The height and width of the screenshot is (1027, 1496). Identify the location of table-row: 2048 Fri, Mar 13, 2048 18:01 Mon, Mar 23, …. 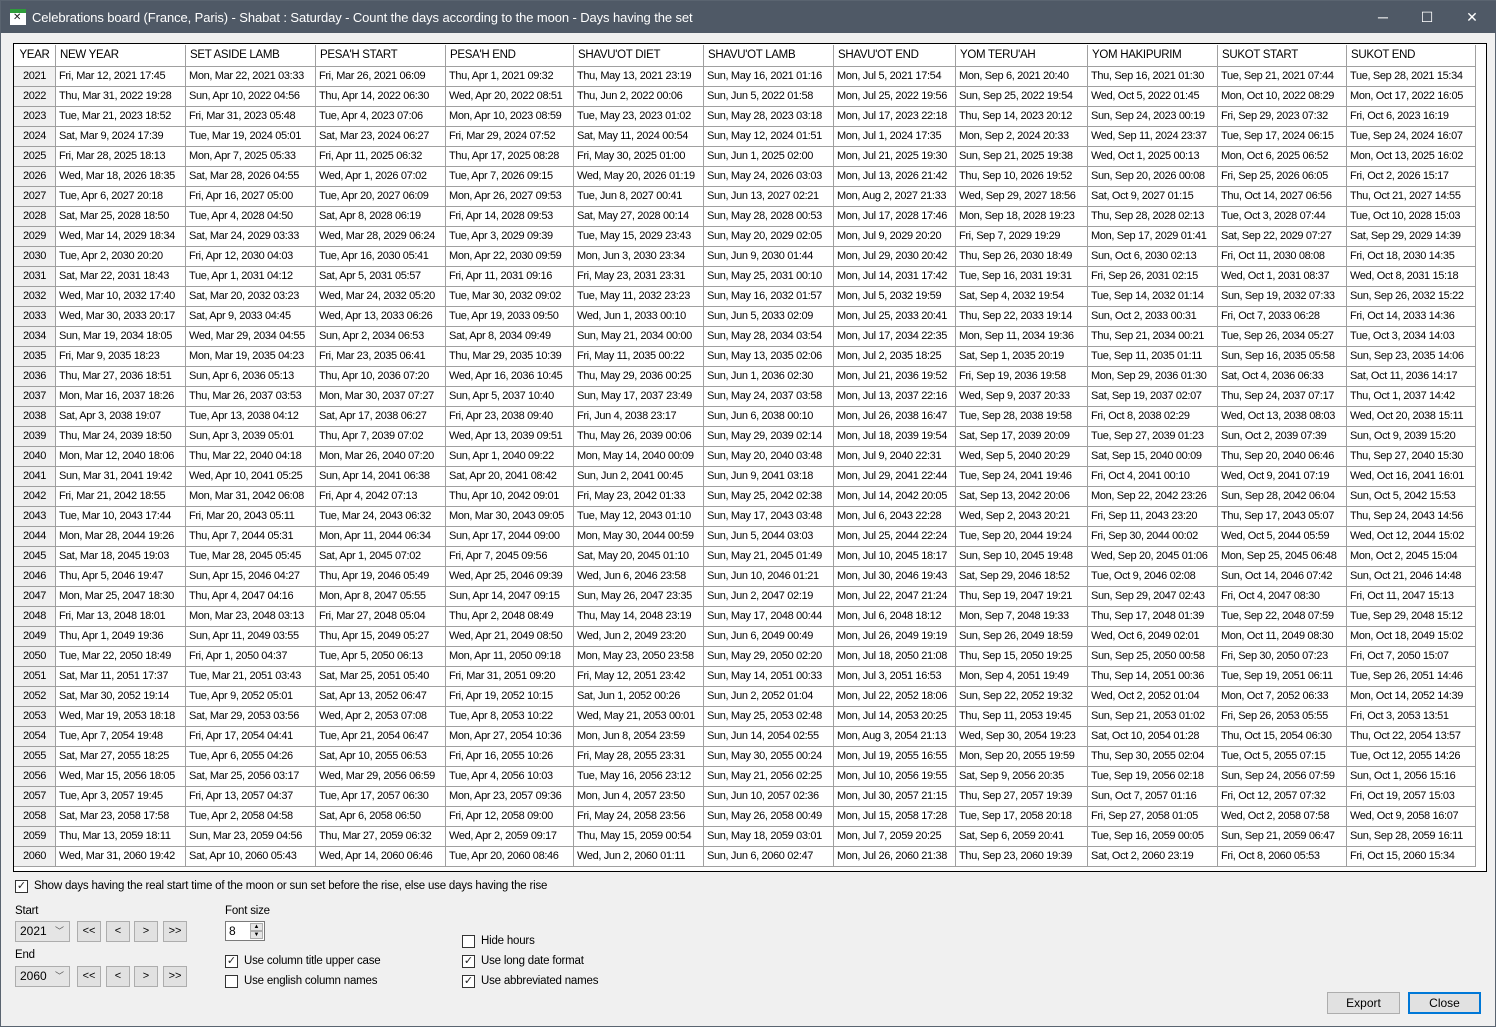
(750, 617).